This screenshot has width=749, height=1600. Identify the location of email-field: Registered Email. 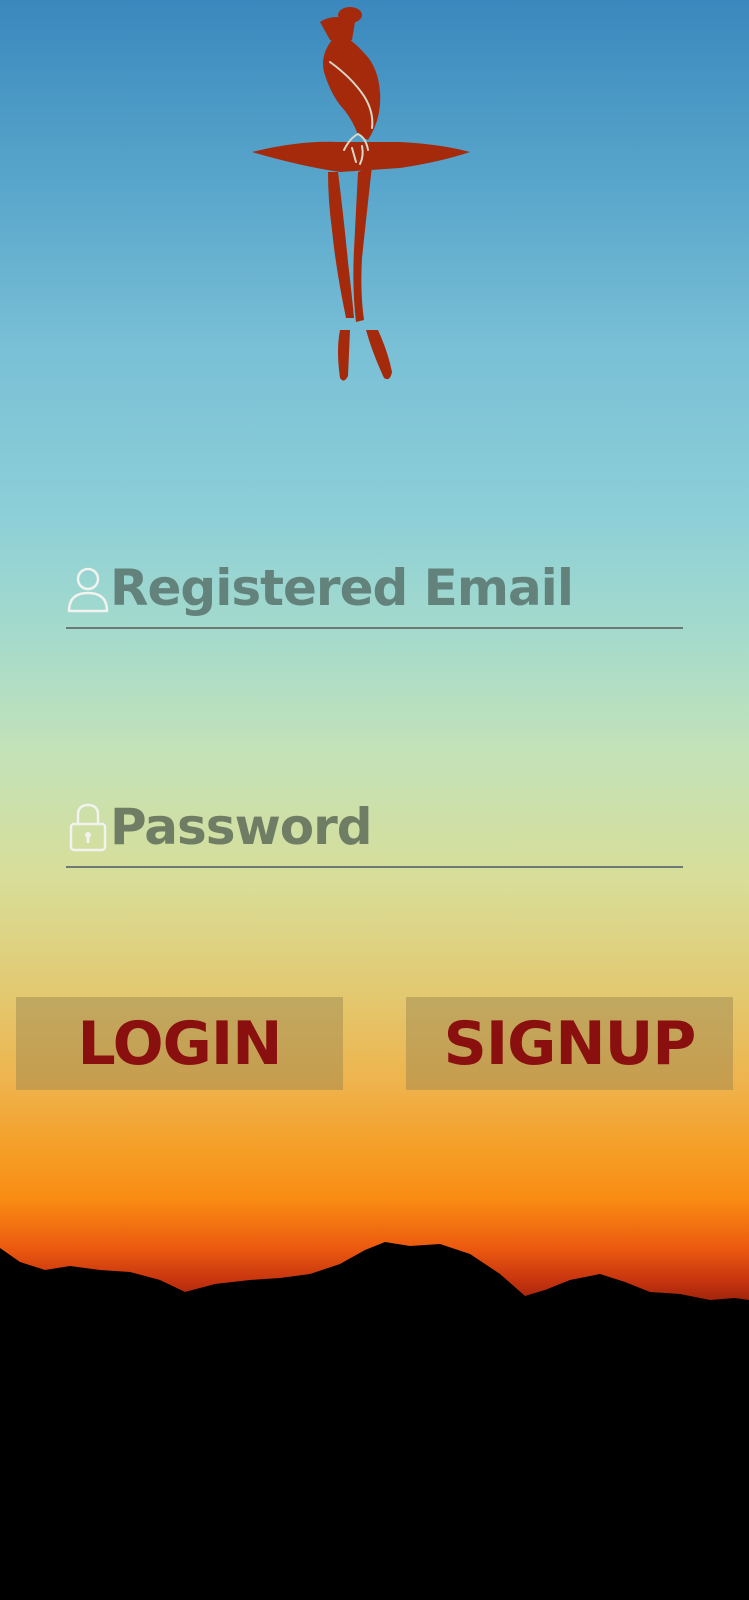
(374, 587).